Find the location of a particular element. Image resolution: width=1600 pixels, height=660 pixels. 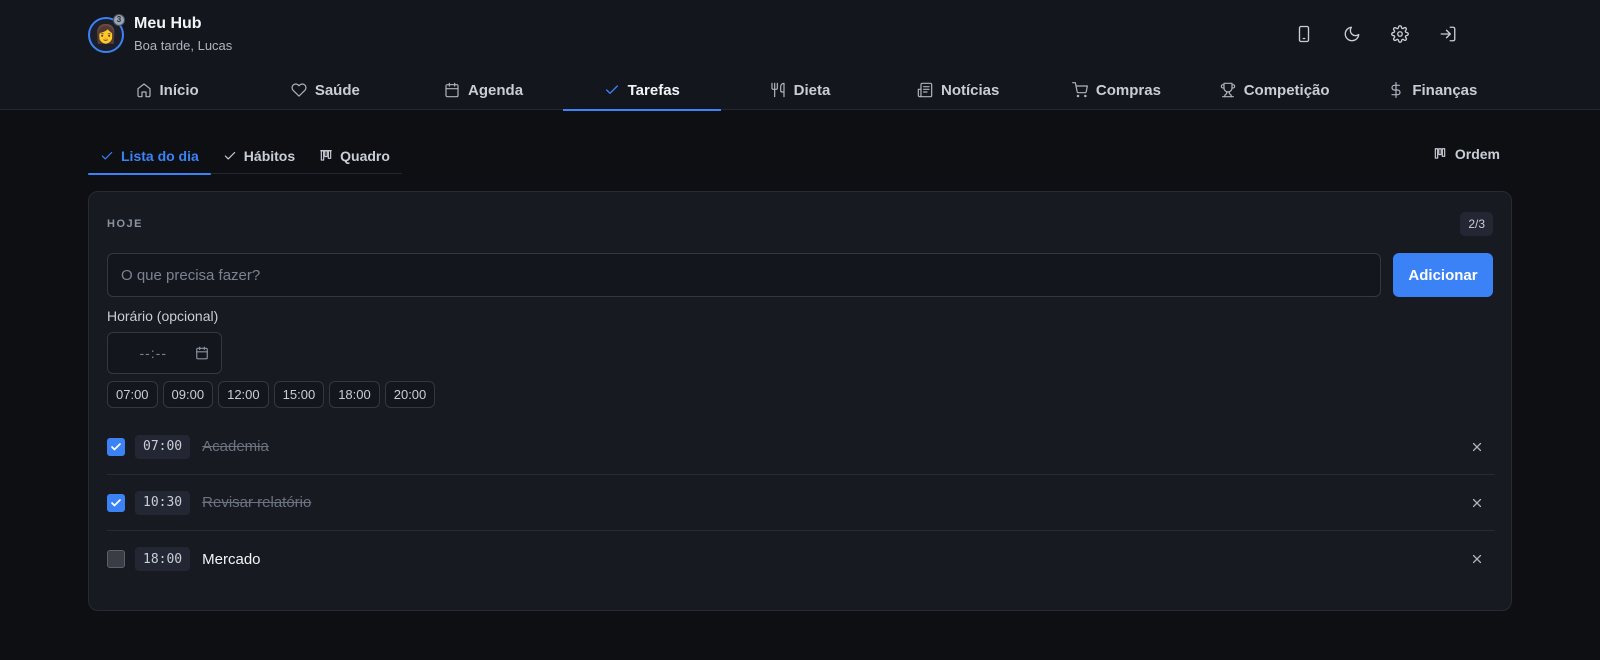

time-placeholder: --:-- is located at coordinates (153, 353).